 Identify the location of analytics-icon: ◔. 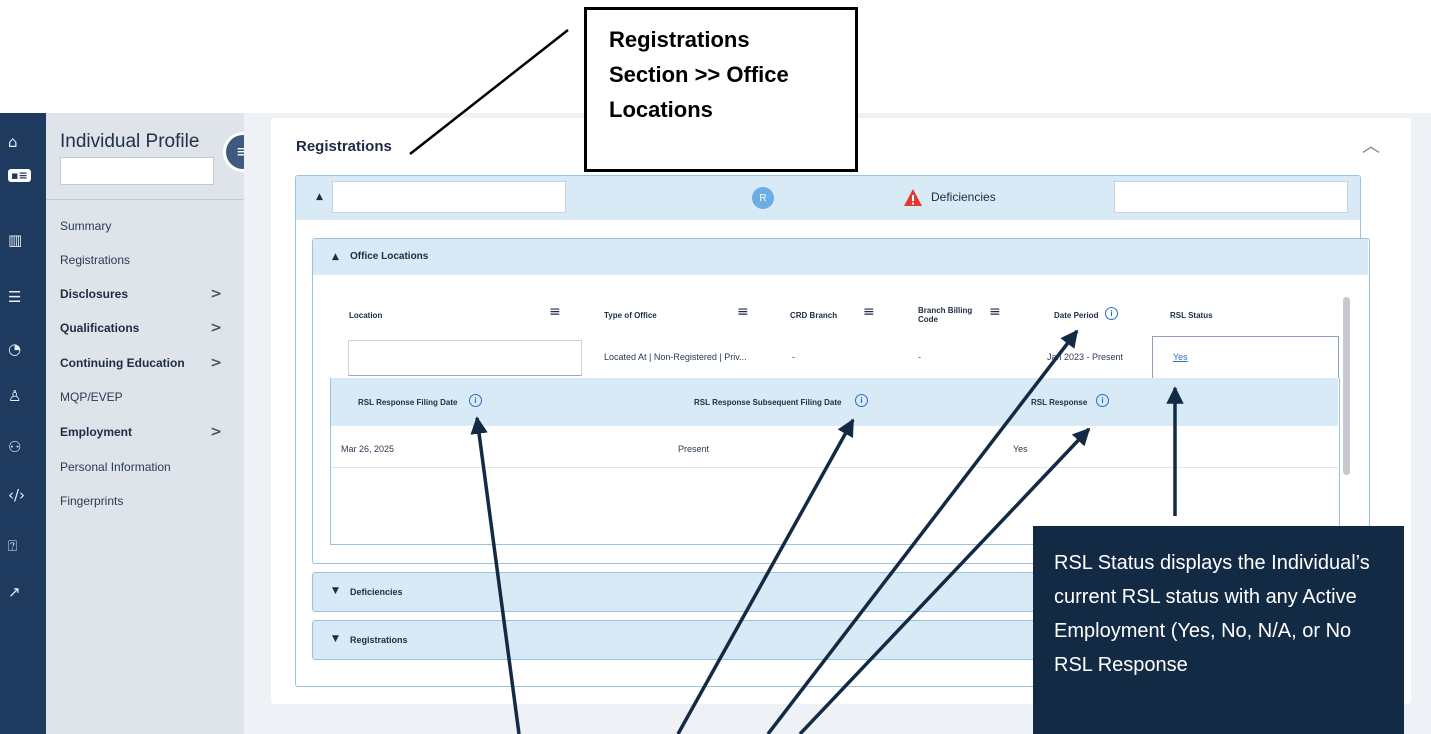
(23, 349).